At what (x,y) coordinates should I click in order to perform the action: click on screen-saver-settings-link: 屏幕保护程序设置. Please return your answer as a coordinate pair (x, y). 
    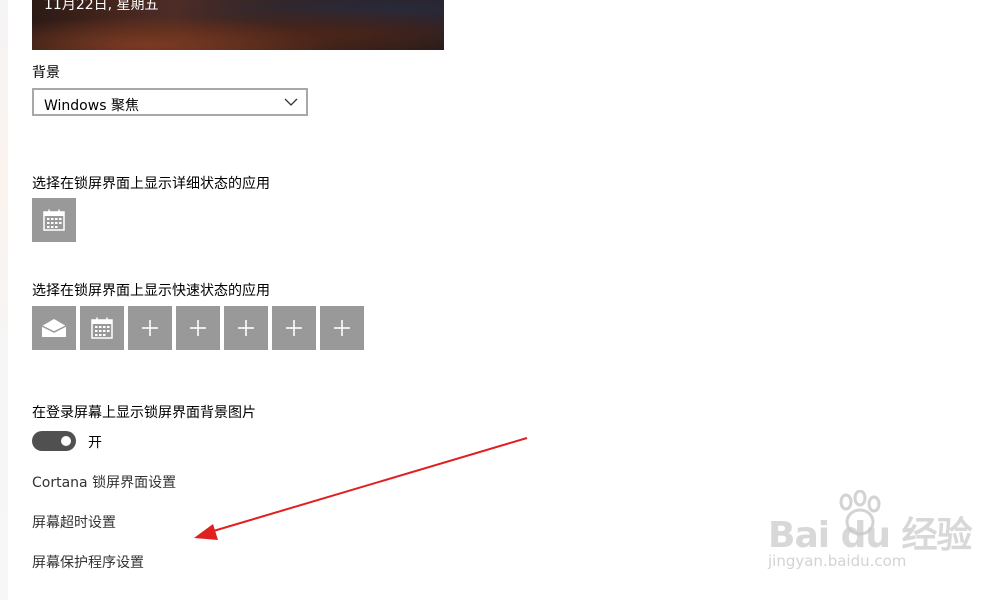
    Looking at the image, I should click on (88, 562).